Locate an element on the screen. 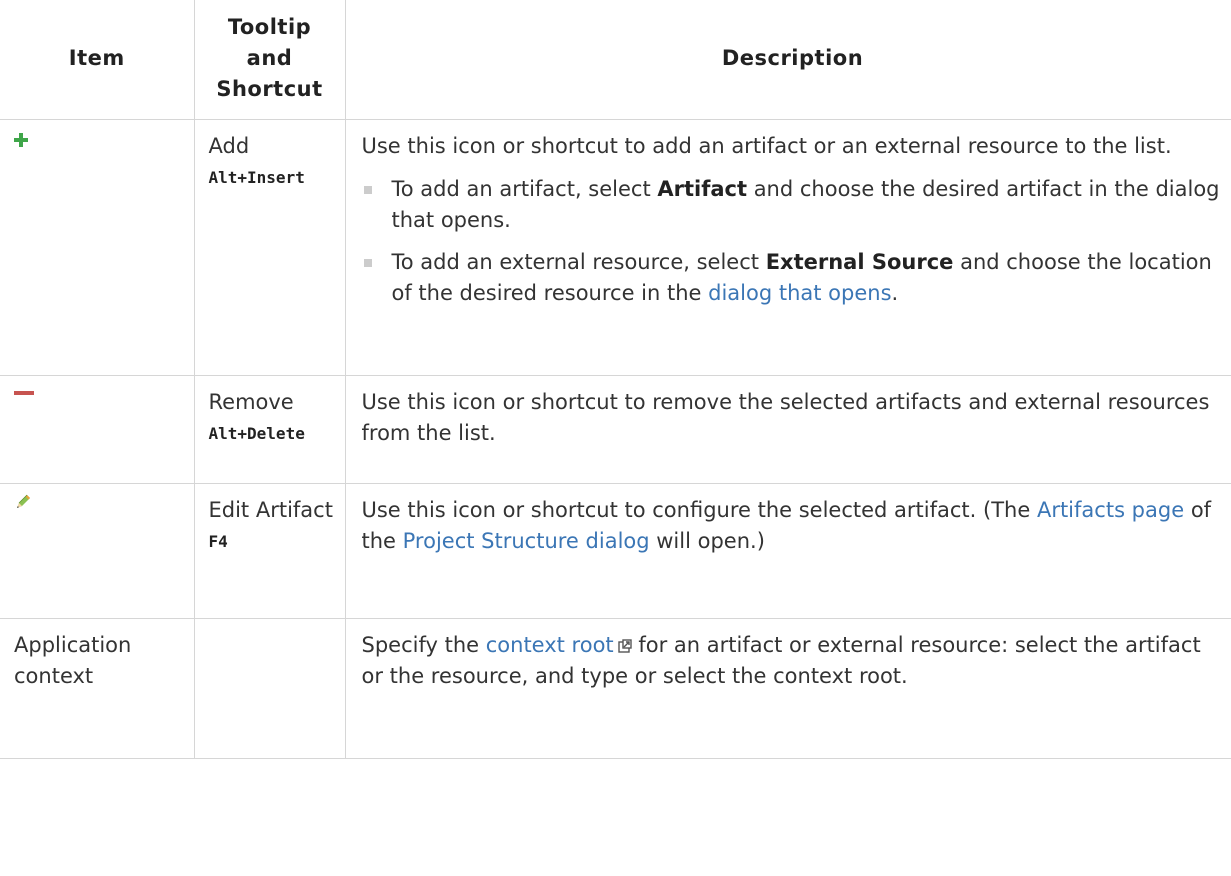 The image size is (1231, 876). header-tooltip-and-shortcut: Tooltip and Shortcut is located at coordinates (269, 60).